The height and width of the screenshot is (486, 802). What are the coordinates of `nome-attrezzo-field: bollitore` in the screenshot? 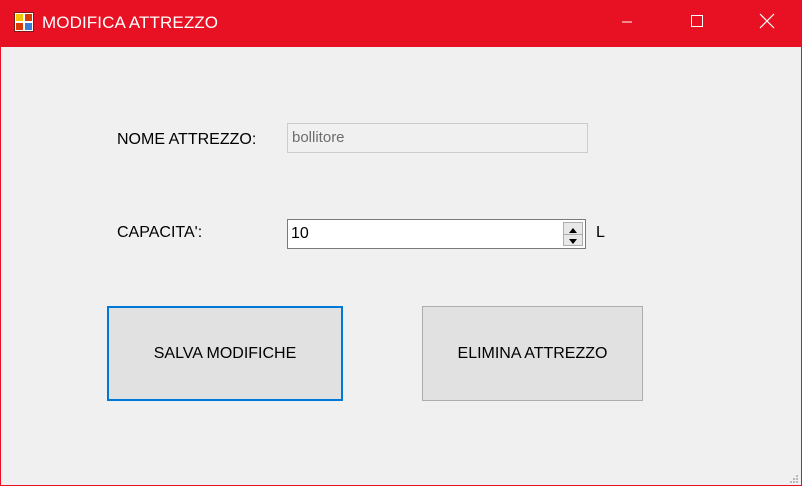 It's located at (437, 138).